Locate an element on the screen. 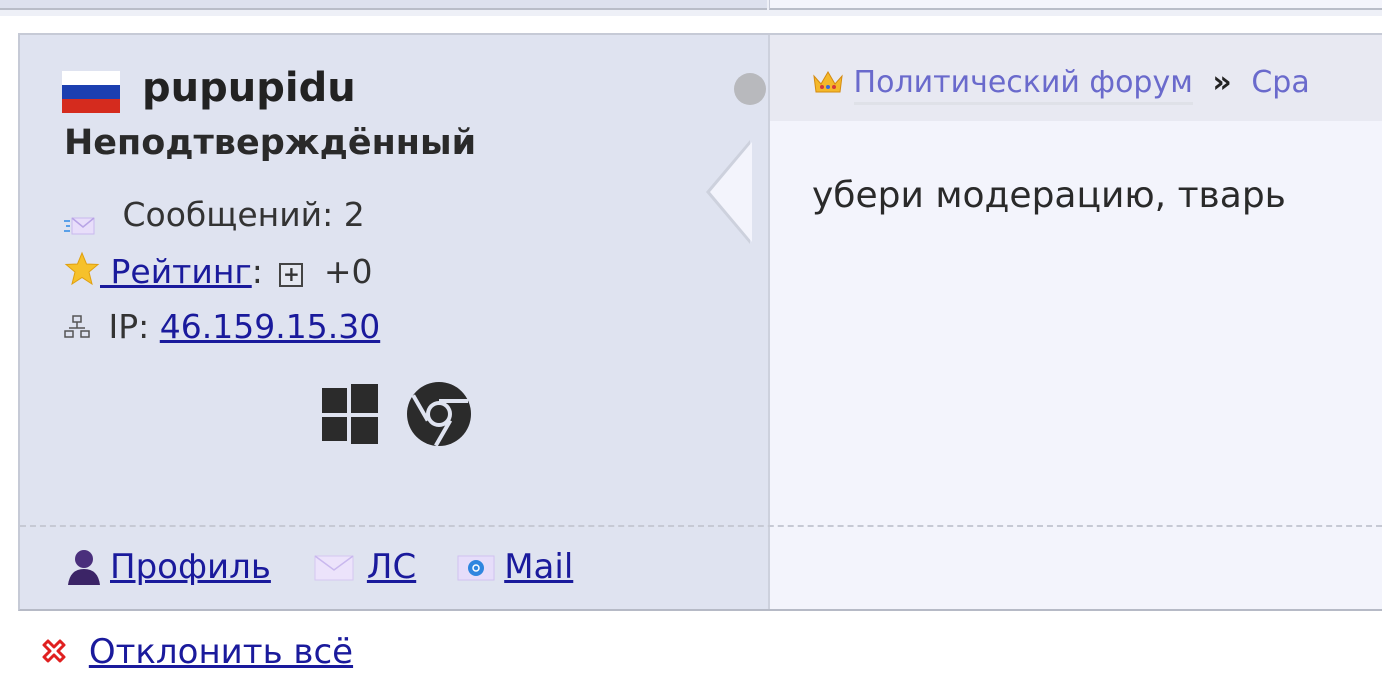 The width and height of the screenshot is (1382, 685). breadcrumb: Политический форум » Сра is located at coordinates (1061, 85).